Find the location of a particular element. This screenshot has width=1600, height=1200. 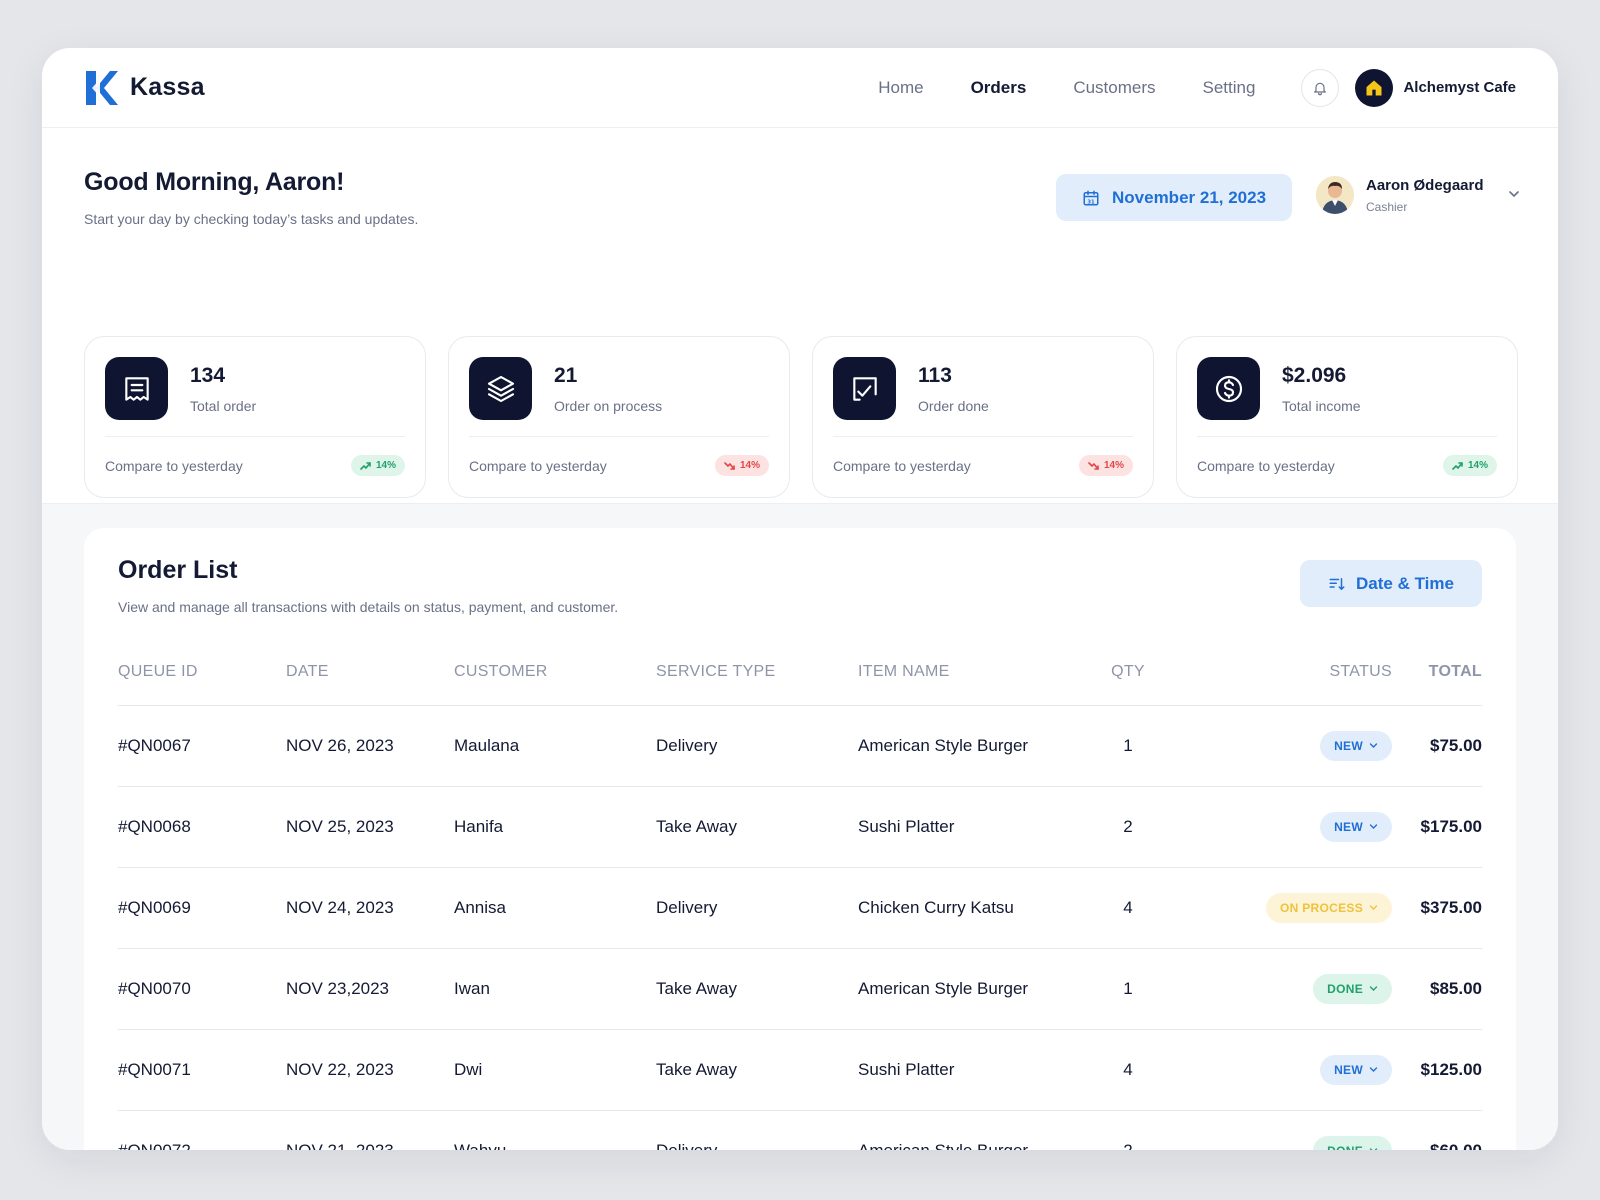

stat-card-total-order: 134 Total order Compare to yesterday 14% is located at coordinates (255, 417).